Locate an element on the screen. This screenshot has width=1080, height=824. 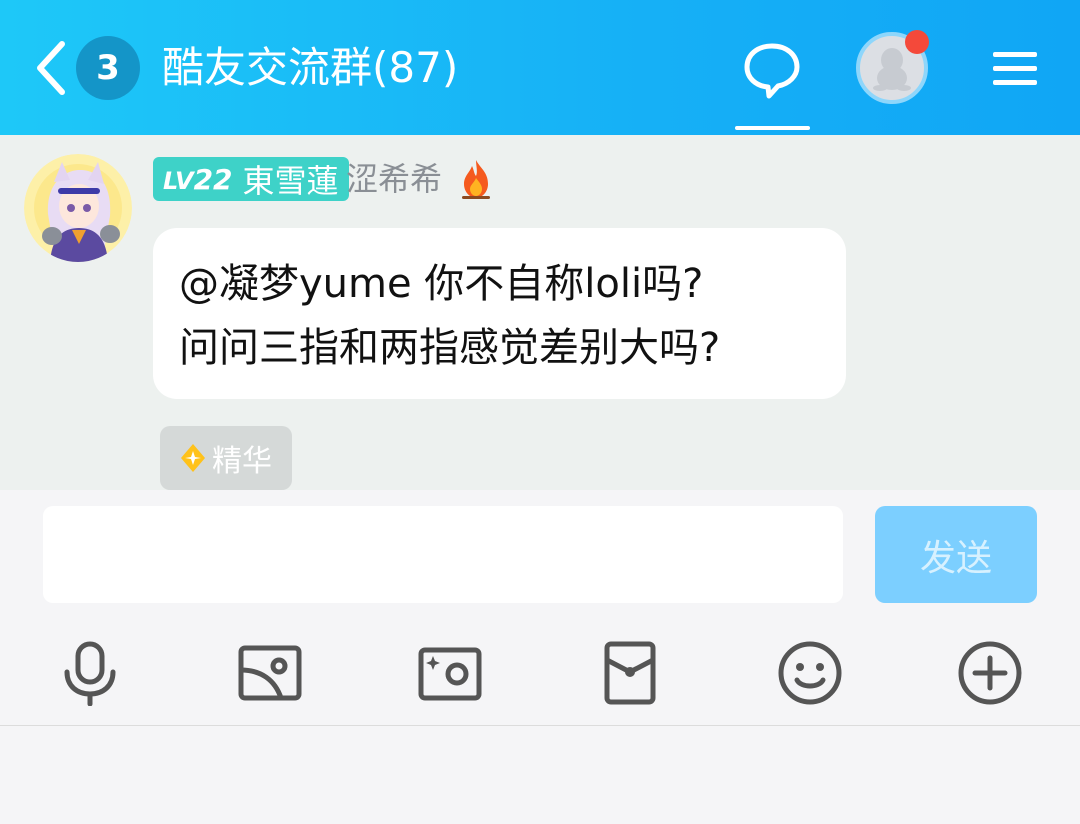
message-bubble: @凝梦yume 你不自称loli吗? 问问三指和两指感觉差别大吗? is located at coordinates (499, 313).